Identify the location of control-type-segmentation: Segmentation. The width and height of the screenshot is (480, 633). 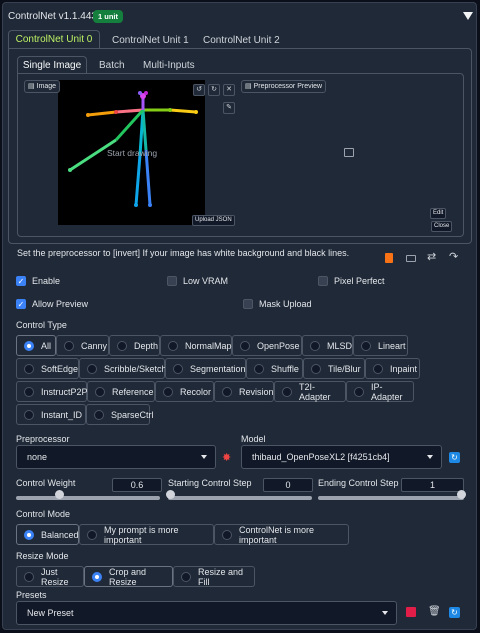
(205, 368).